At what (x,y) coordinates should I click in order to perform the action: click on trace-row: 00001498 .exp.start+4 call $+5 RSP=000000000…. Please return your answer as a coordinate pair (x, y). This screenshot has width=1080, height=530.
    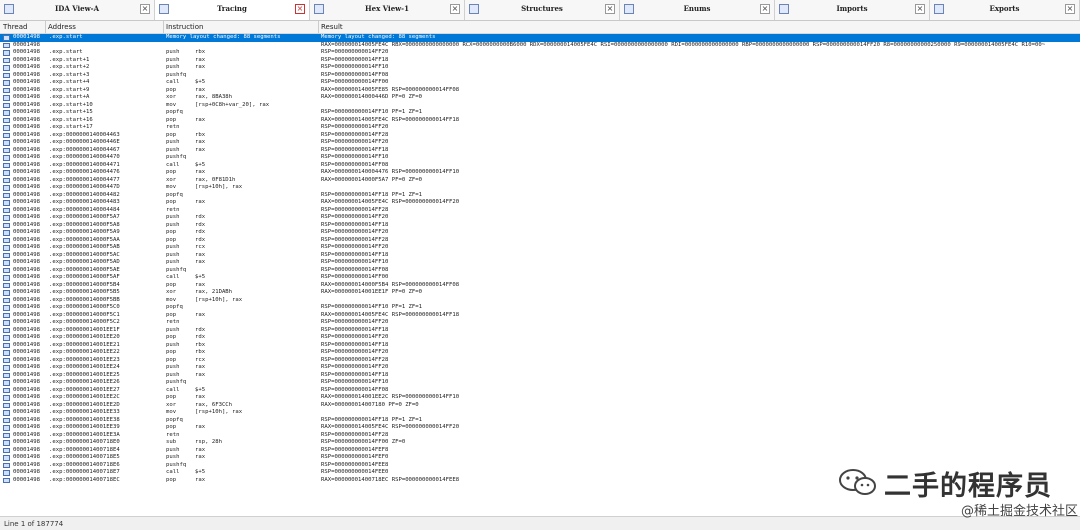
    Looking at the image, I should click on (540, 83).